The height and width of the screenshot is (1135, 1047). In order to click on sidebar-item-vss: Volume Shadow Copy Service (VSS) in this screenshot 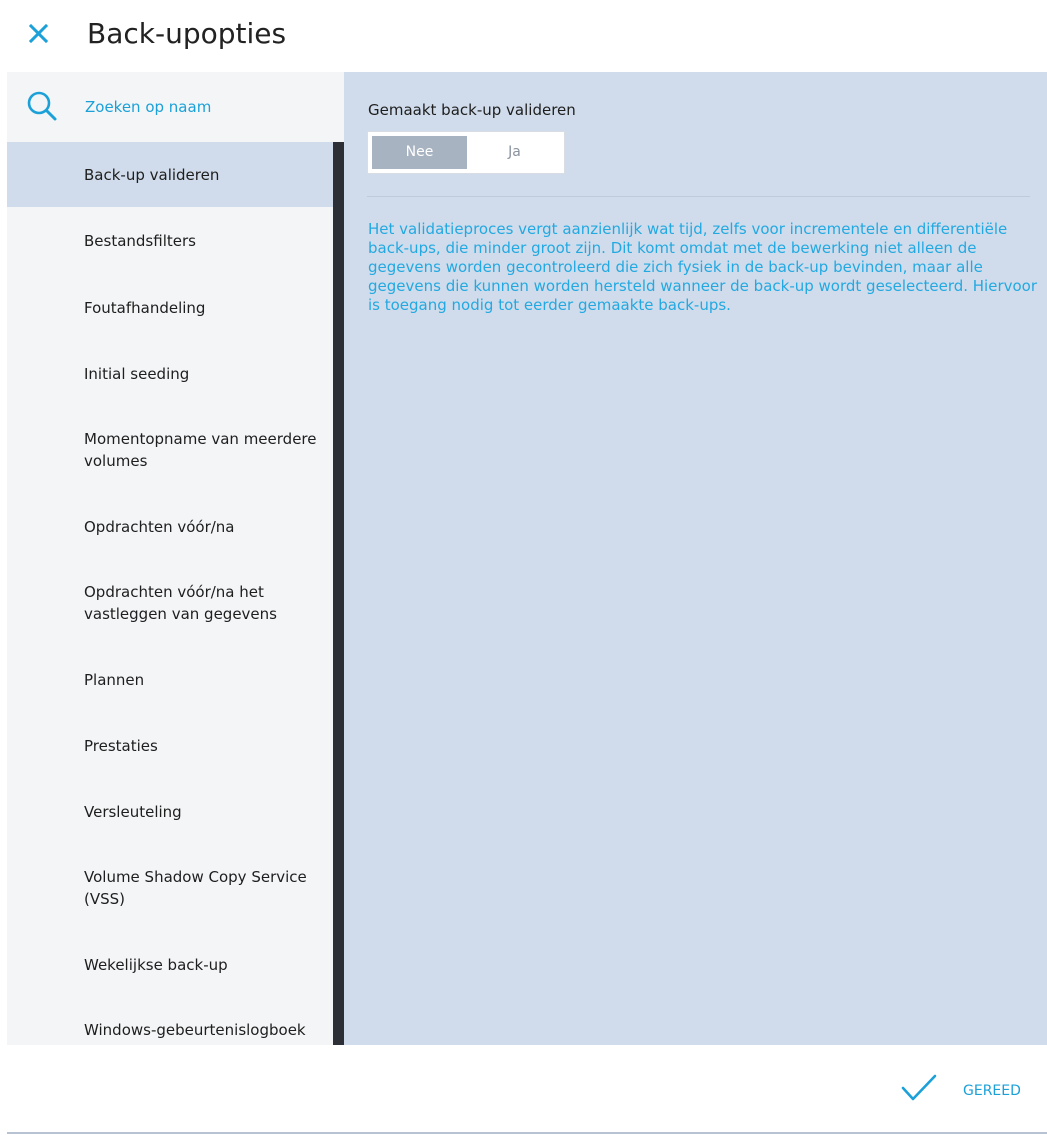, I will do `click(170, 887)`.